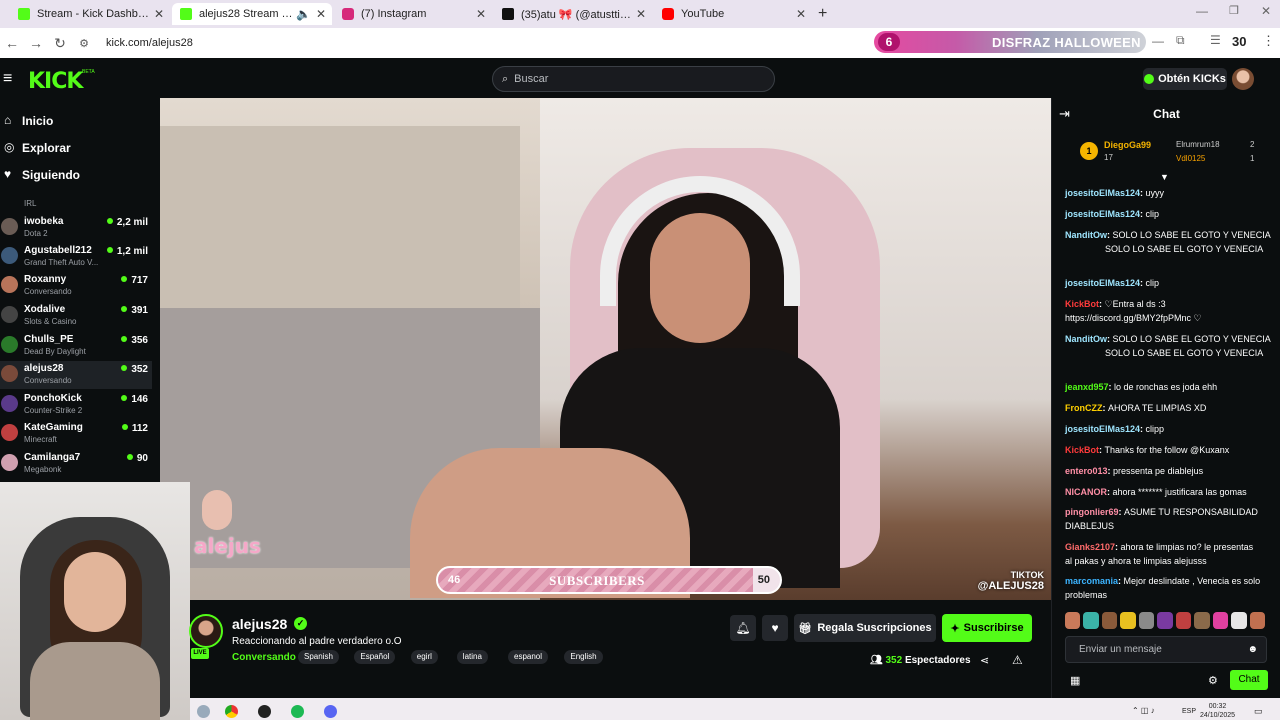 This screenshot has height=720, width=1280. I want to click on emoji-icon: ☻, so click(1252, 649).